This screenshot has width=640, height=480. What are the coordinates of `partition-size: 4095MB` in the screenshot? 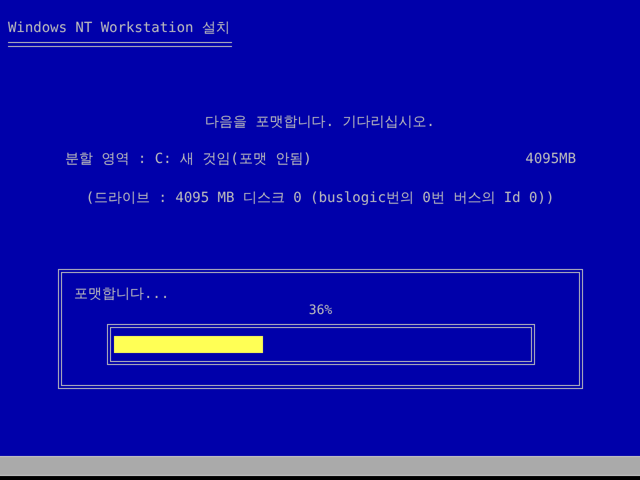 It's located at (550, 159).